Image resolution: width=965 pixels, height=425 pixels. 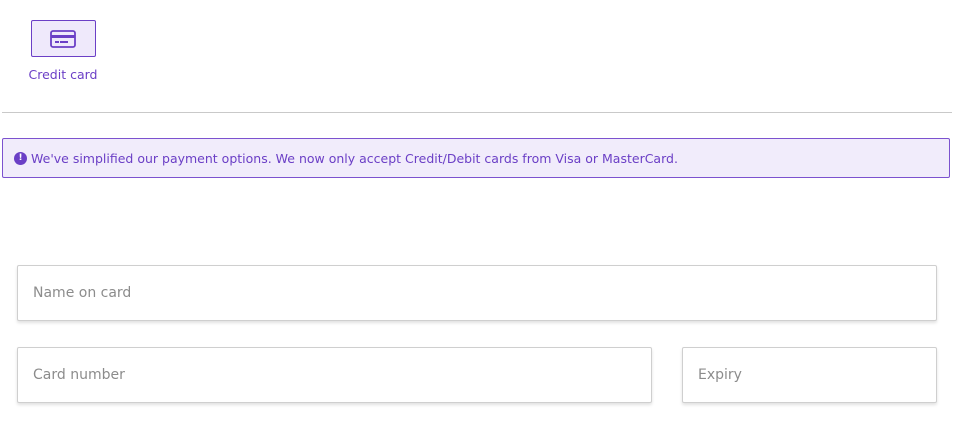 I want to click on expiry-input, so click(x=809, y=375).